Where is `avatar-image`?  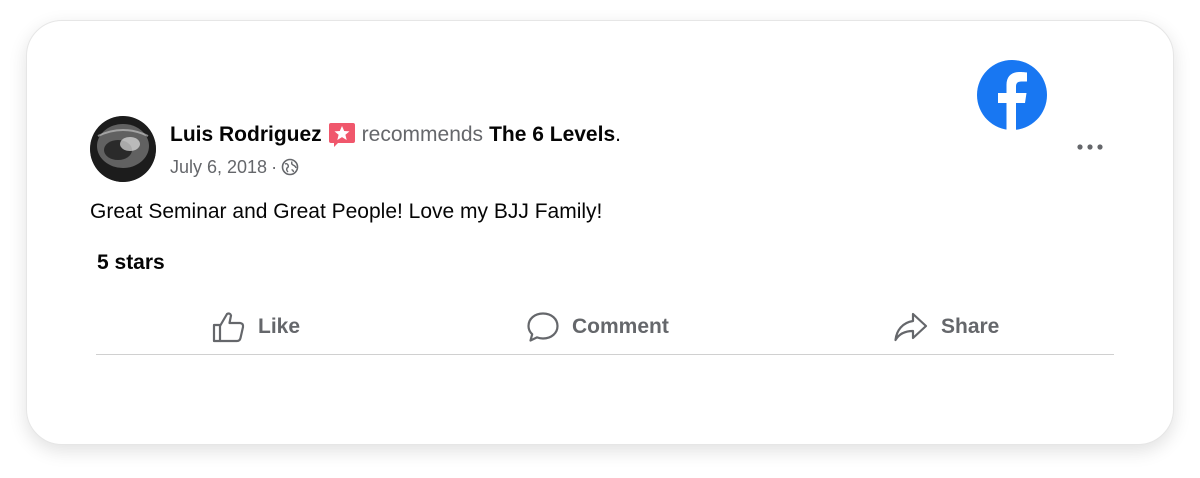
avatar-image is located at coordinates (123, 149).